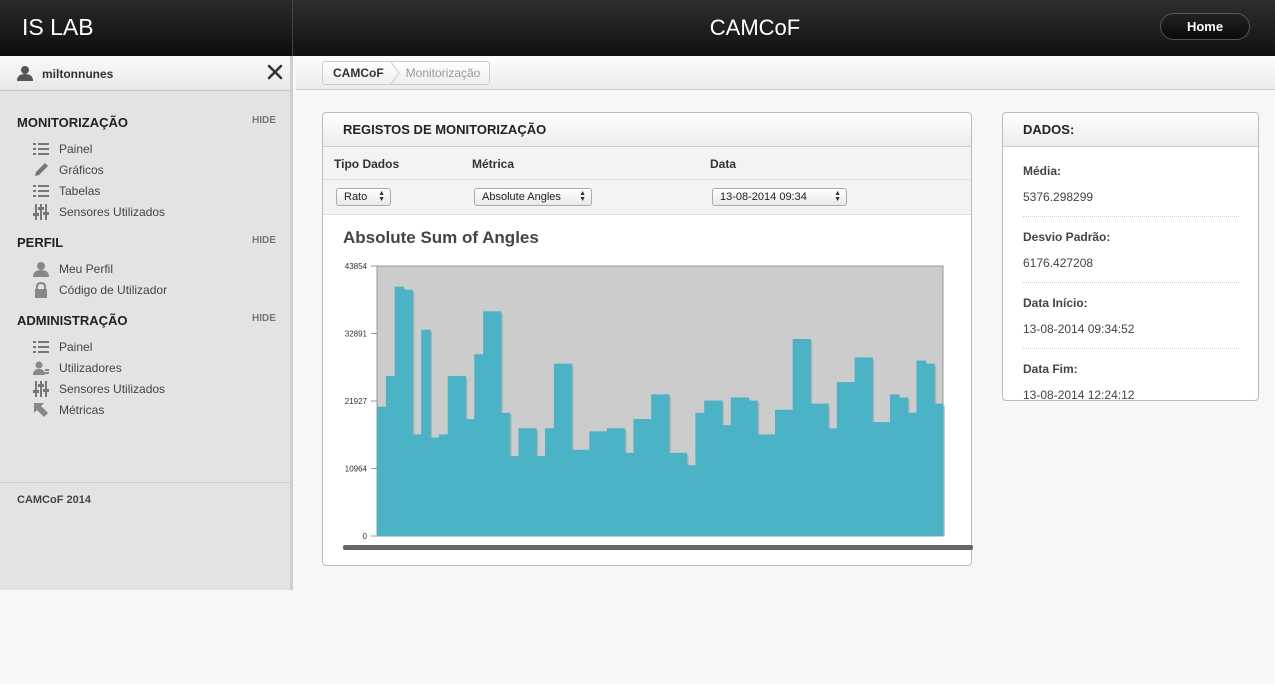  I want to click on top-navbar: IS LAB CAMCoF Home, so click(637, 28).